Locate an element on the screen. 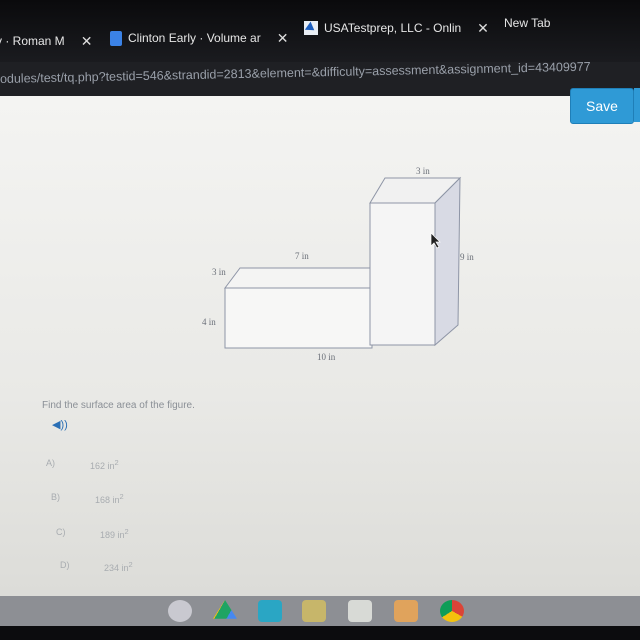 The image size is (640, 640). figure: 3 in 9 in 7 in 3 in 4 in 10 in is located at coordinates (338, 264).